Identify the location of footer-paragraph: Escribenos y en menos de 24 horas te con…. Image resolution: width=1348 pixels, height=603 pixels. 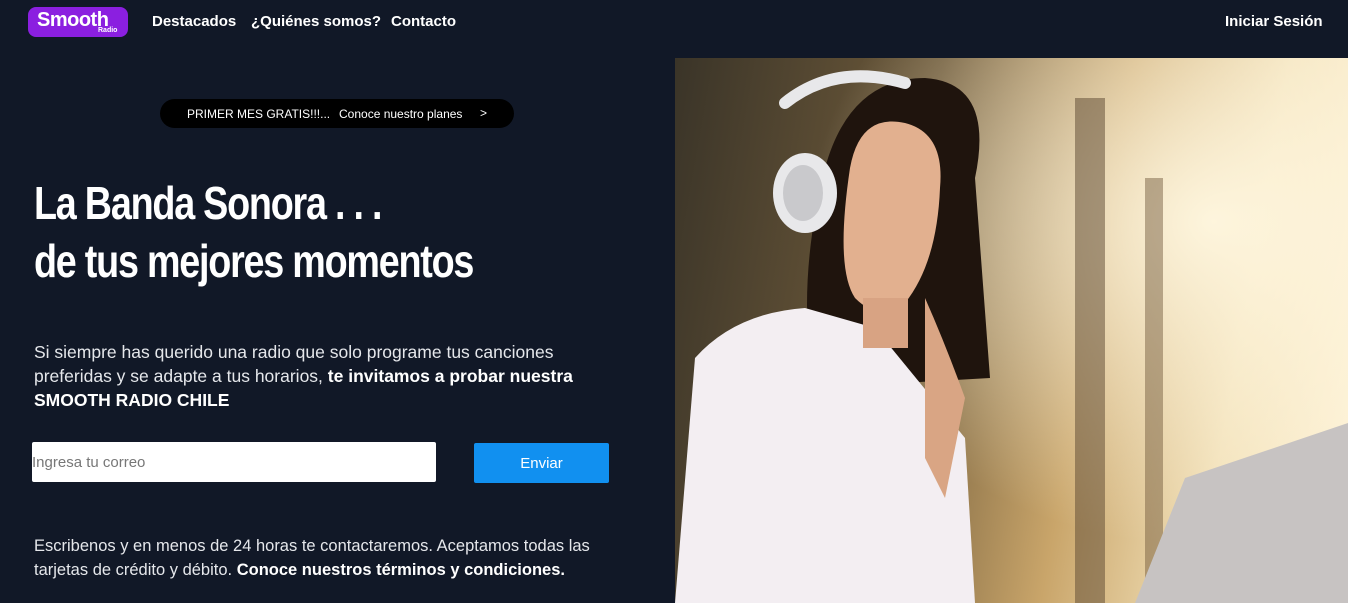
(334, 558).